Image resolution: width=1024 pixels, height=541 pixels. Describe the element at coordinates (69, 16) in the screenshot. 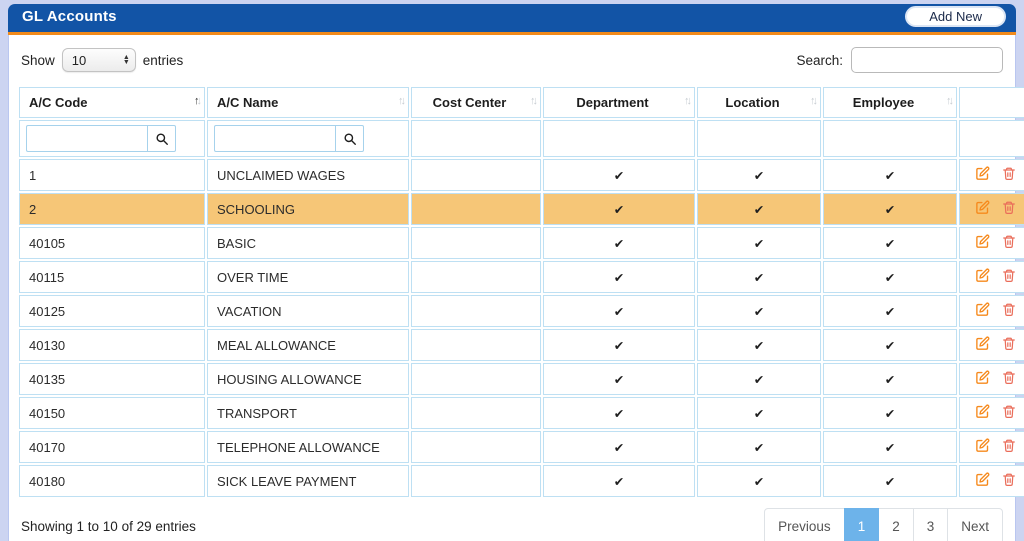

I see `page-title: GL Accounts` at that location.